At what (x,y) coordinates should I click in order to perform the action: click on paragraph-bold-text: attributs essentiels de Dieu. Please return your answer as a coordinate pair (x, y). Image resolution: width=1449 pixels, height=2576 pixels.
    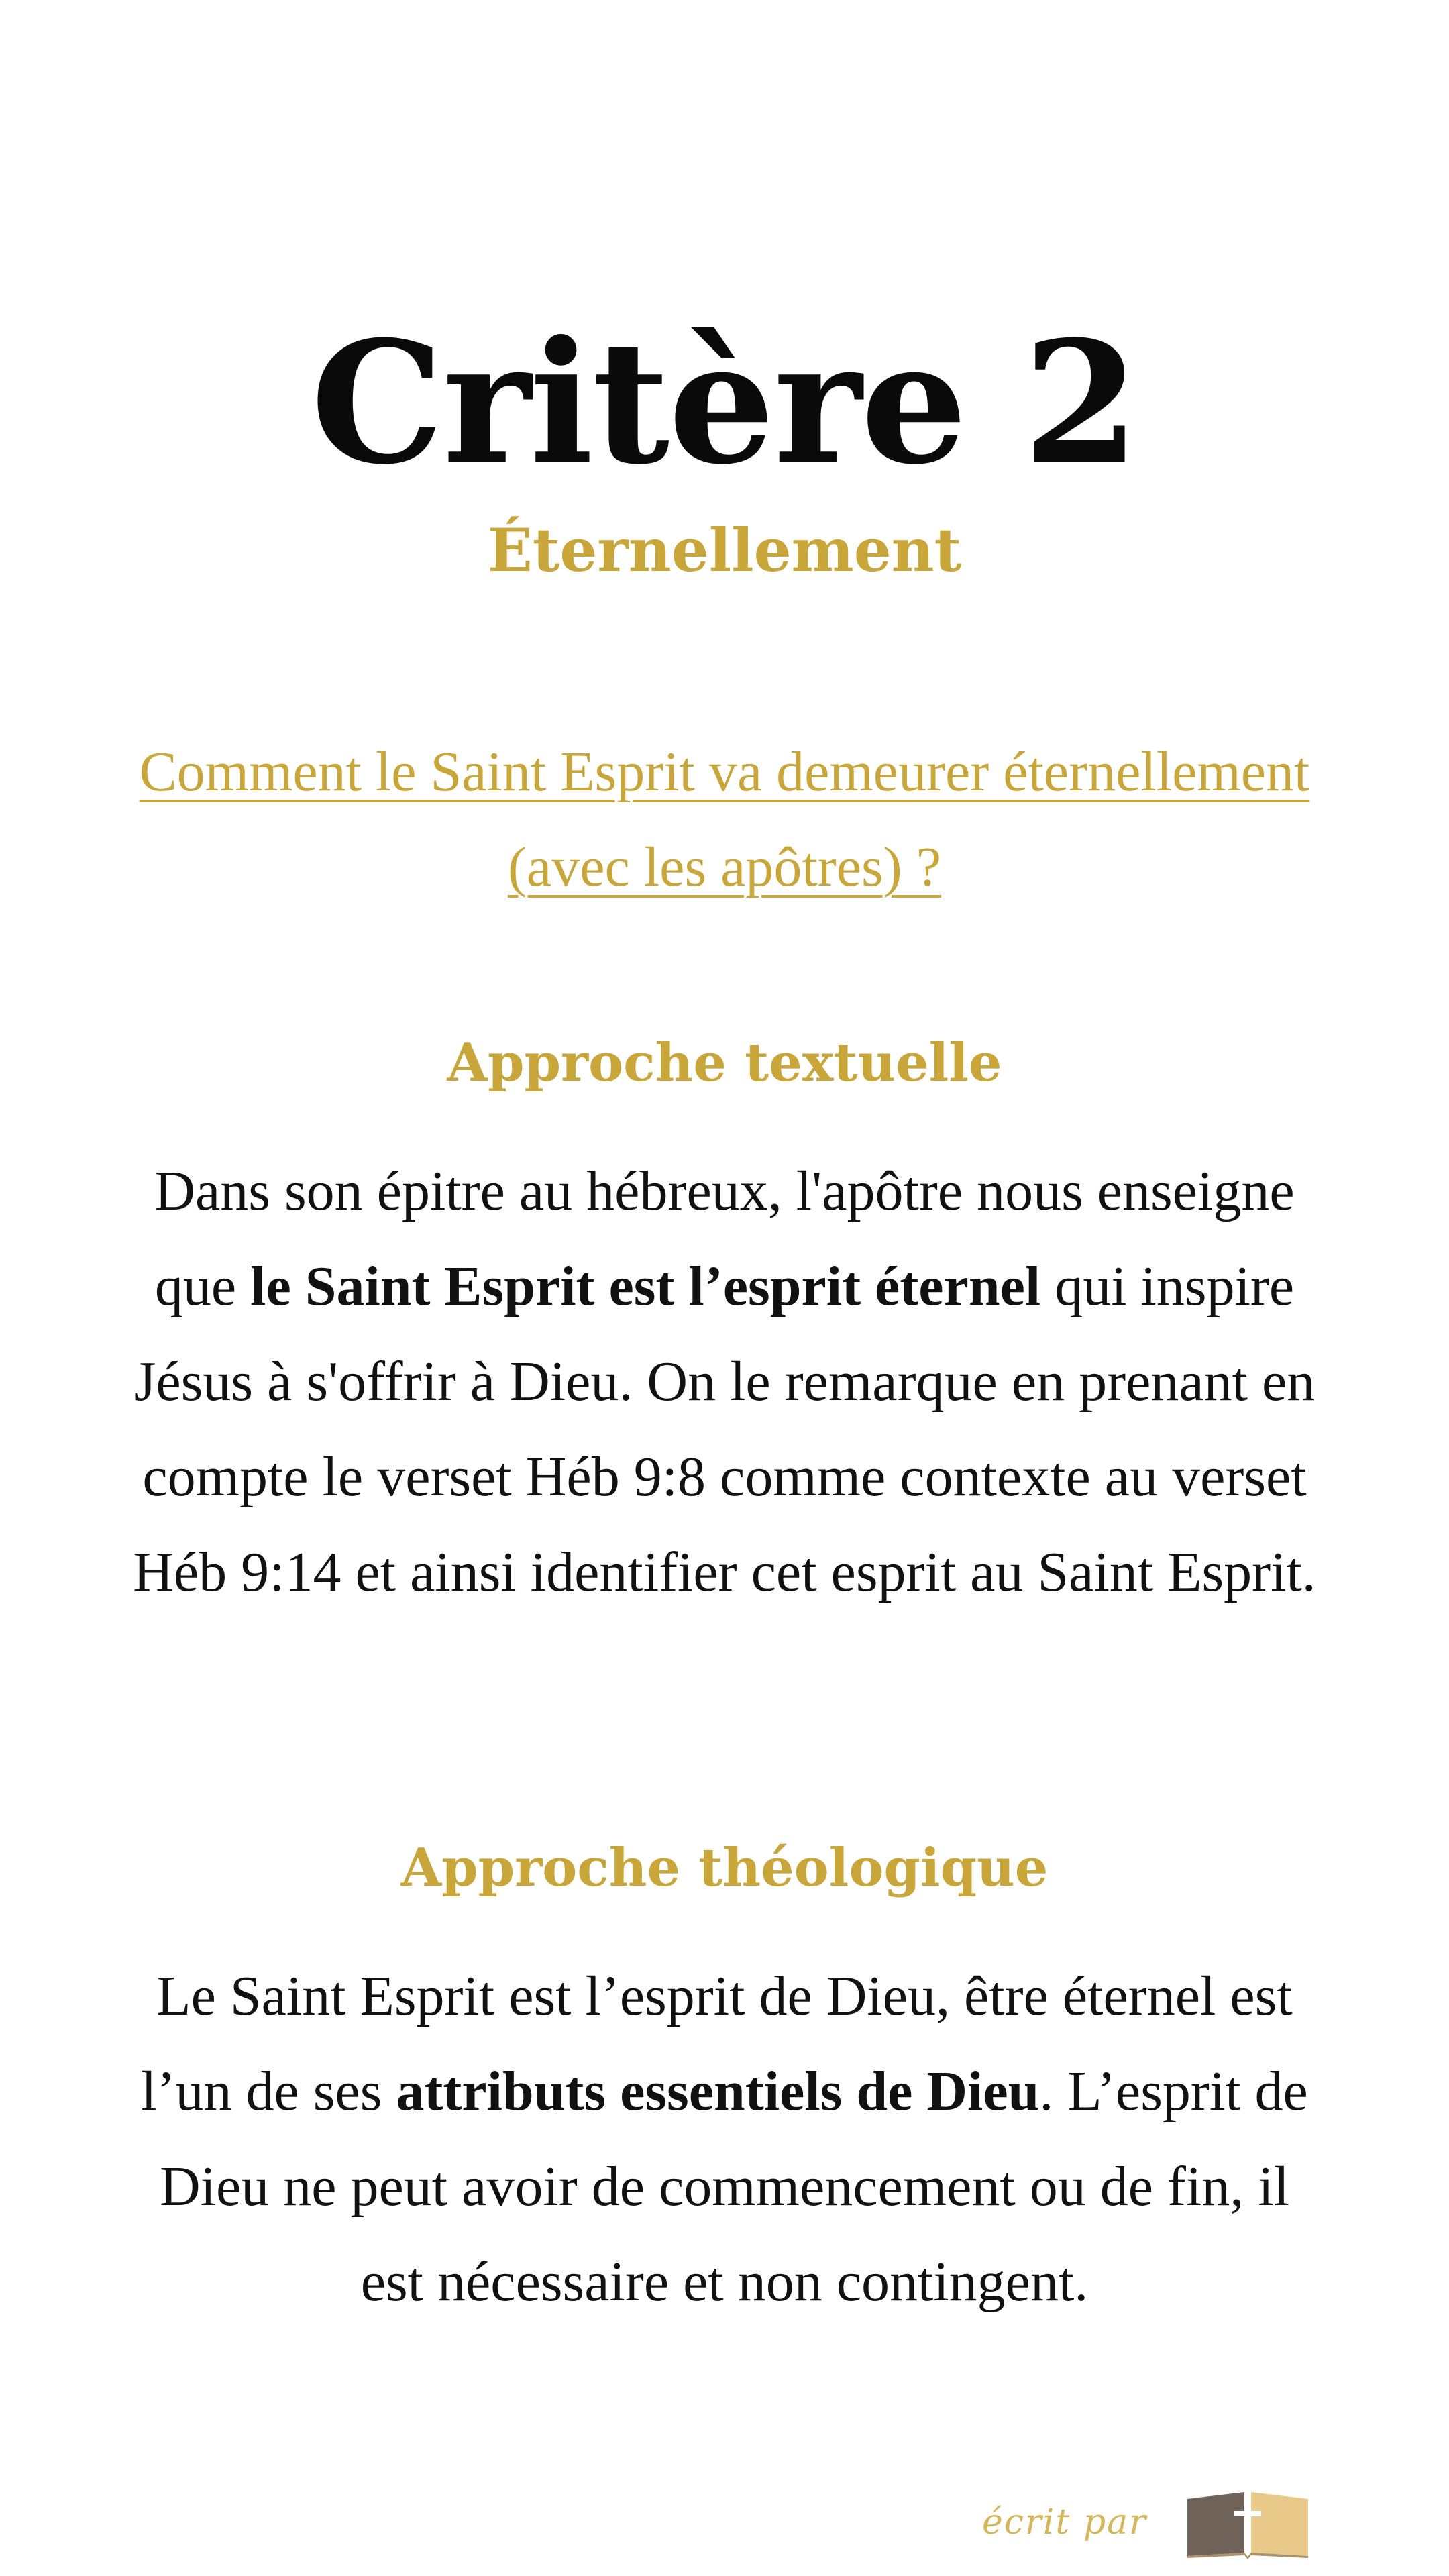
    Looking at the image, I should click on (718, 2091).